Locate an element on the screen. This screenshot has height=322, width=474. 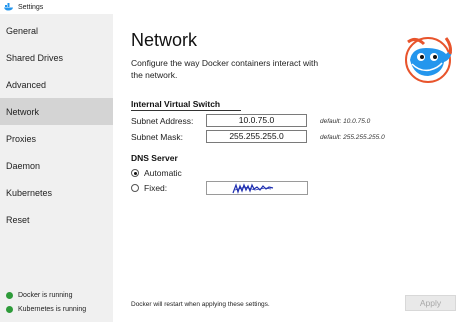
internal-switch-divider is located at coordinates (186, 110).